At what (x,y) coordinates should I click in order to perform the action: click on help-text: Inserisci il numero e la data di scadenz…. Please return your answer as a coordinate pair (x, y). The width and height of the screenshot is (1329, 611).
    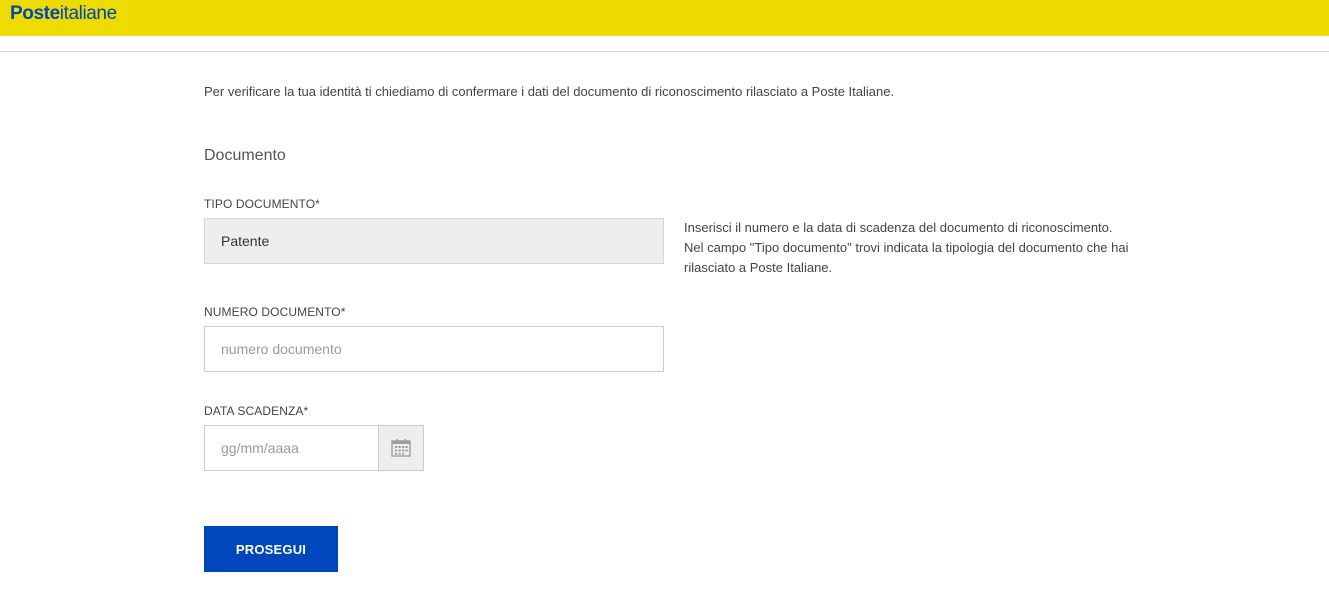
    Looking at the image, I should click on (919, 248).